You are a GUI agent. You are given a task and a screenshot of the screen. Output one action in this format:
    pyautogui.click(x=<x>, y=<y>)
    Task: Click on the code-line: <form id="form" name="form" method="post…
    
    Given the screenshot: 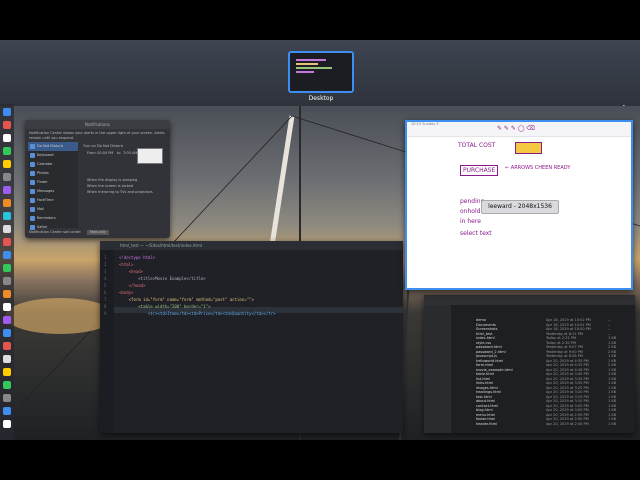 What is the action you would take?
    pyautogui.click(x=186, y=300)
    